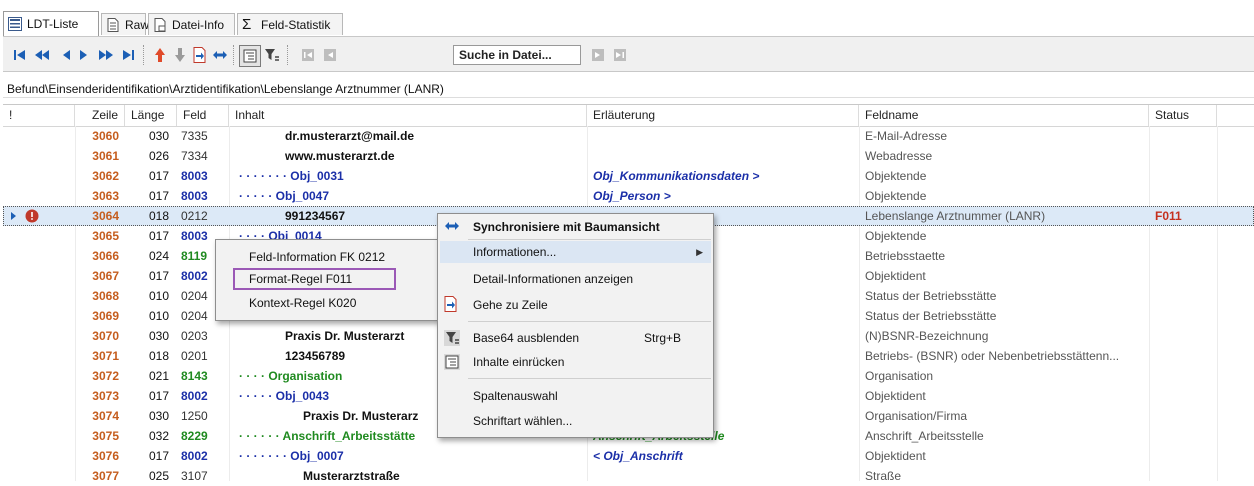 This screenshot has height=486, width=1254. What do you see at coordinates (194, 356) in the screenshot?
I see `row-feld: 0201` at bounding box center [194, 356].